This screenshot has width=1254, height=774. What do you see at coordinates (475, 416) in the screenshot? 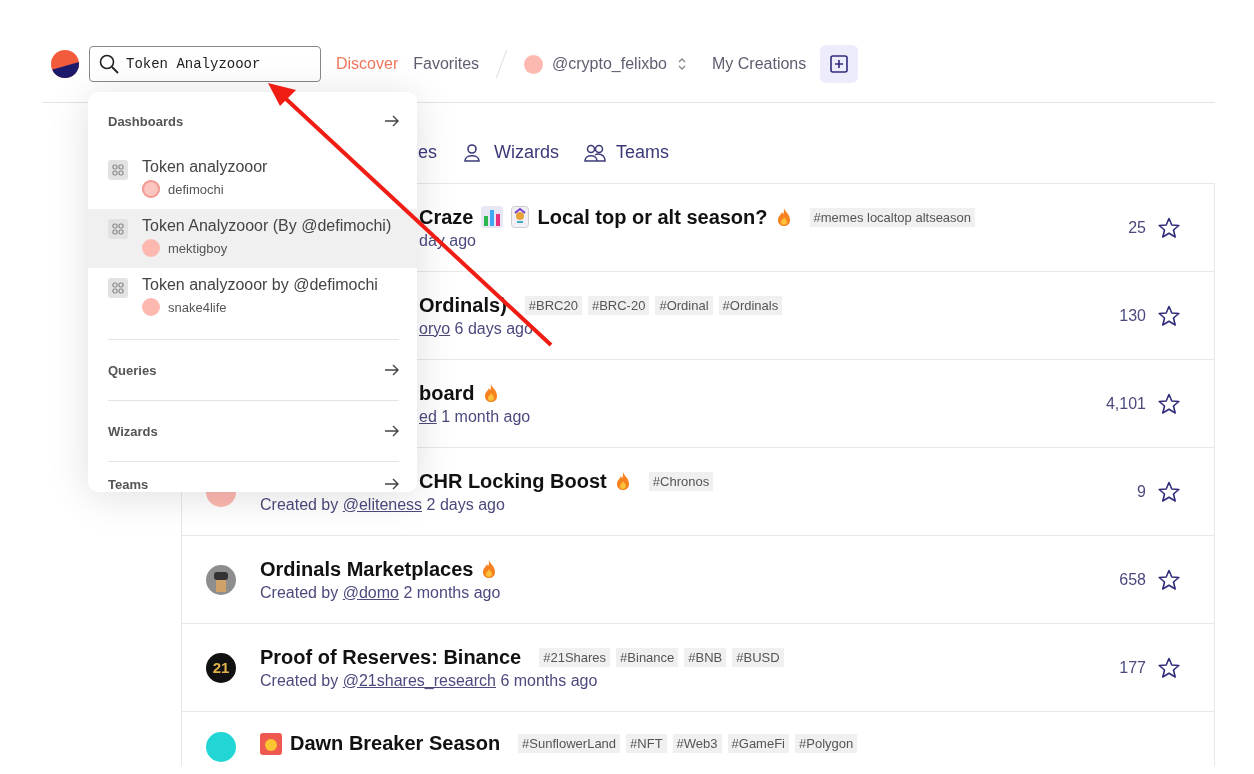
I see `byline: ed 1 month ago` at bounding box center [475, 416].